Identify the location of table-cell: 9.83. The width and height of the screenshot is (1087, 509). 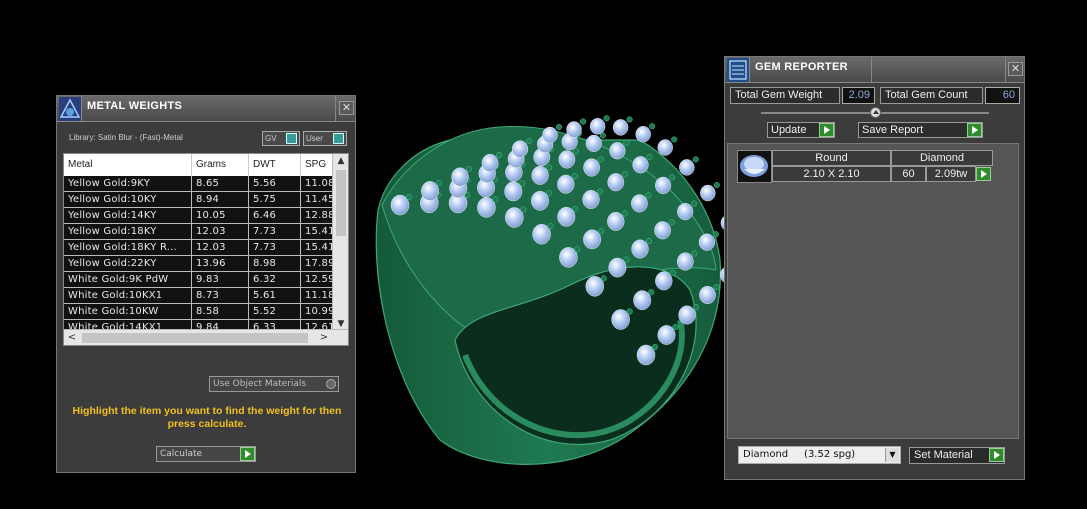
(220, 279).